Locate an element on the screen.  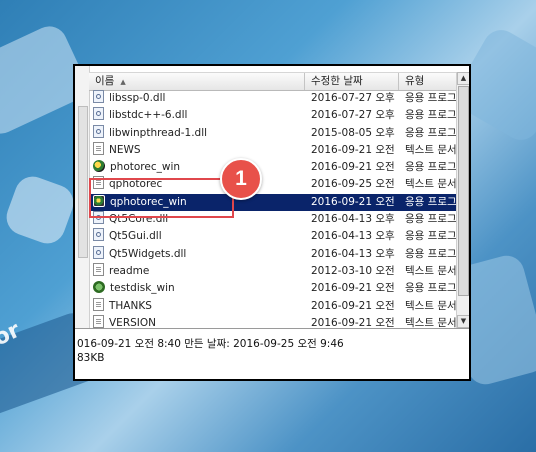
column-label: 이름 is located at coordinates (105, 81).